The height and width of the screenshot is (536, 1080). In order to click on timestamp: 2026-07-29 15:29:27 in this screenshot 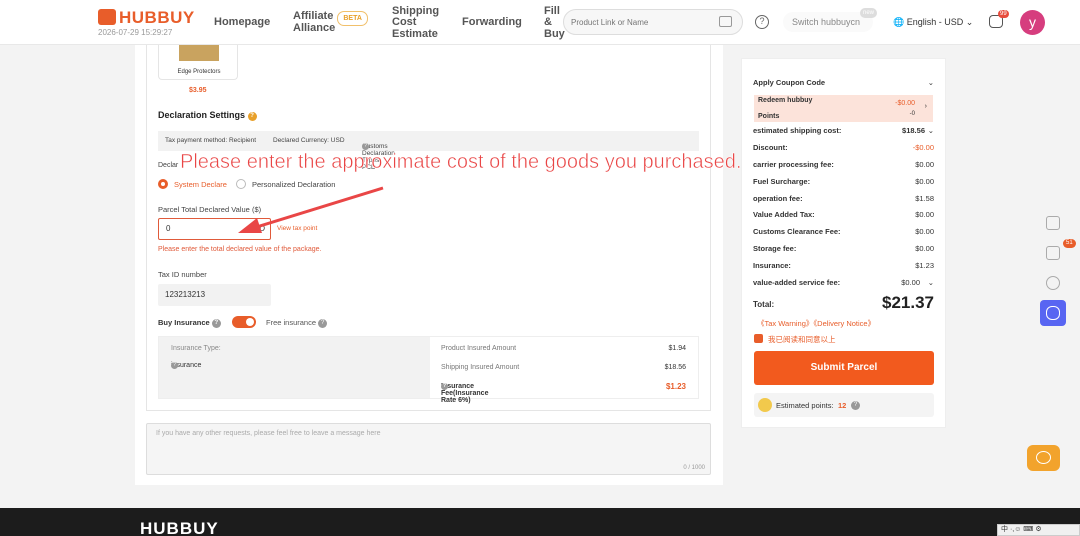, I will do `click(135, 32)`.